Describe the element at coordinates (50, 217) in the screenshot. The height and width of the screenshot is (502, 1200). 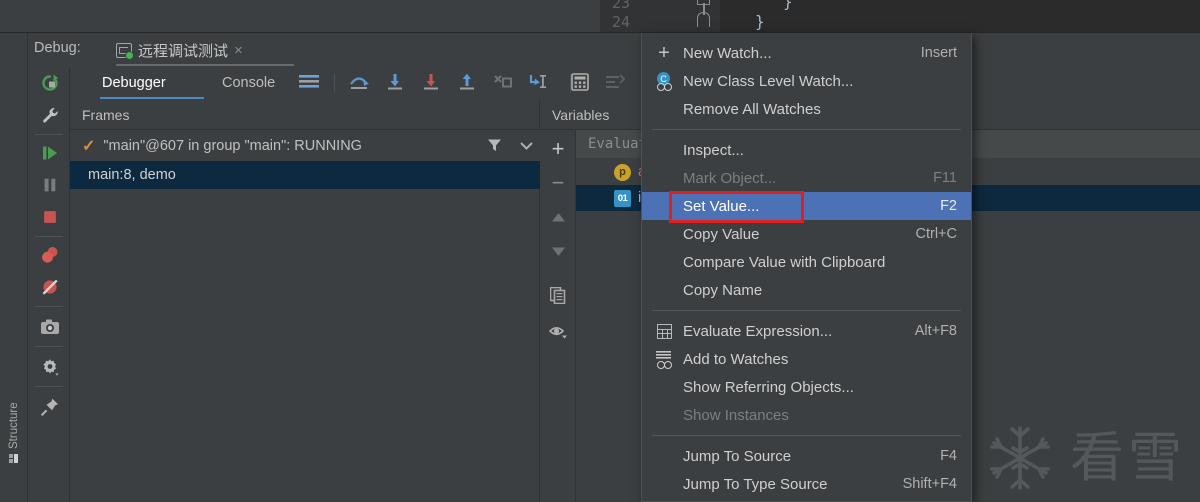
I see `stop-program-button` at that location.